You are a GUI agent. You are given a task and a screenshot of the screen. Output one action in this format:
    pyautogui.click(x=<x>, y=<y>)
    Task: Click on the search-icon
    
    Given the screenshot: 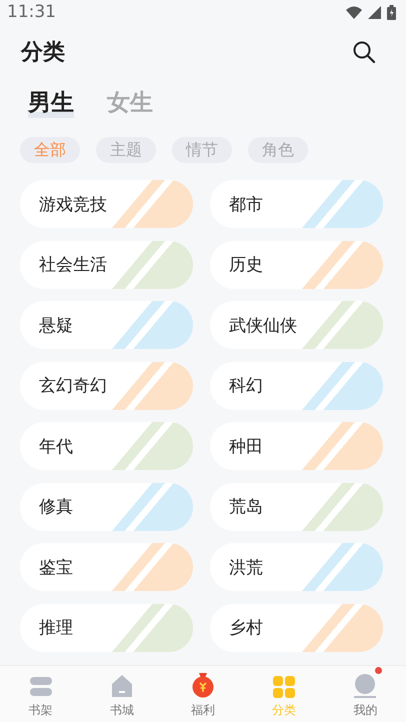 What is the action you would take?
    pyautogui.click(x=364, y=52)
    